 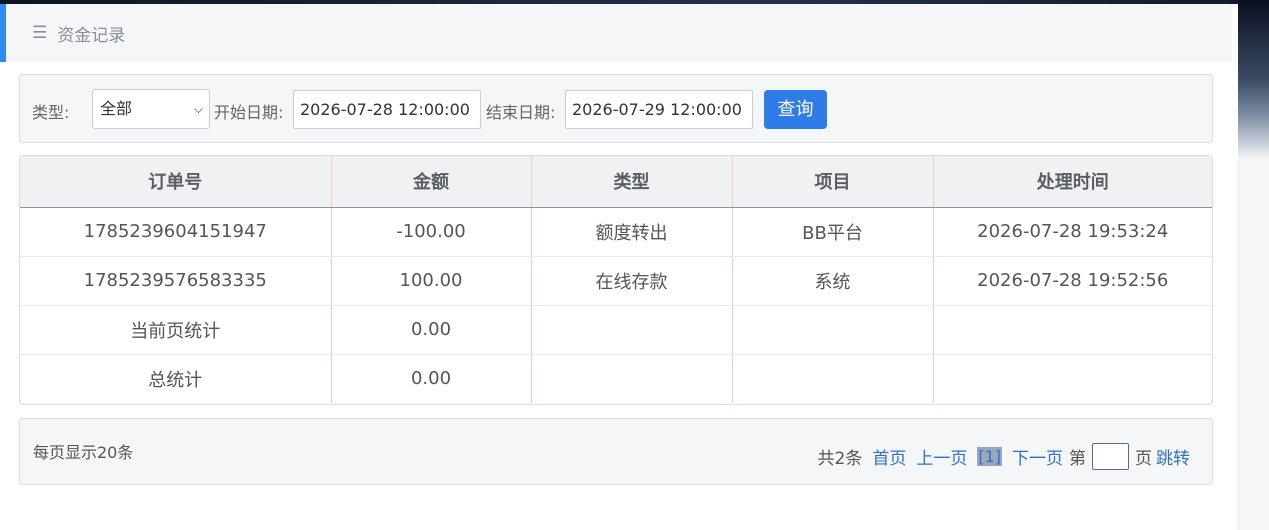 What do you see at coordinates (1037, 456) in the screenshot?
I see `next-page-link: 下一页` at bounding box center [1037, 456].